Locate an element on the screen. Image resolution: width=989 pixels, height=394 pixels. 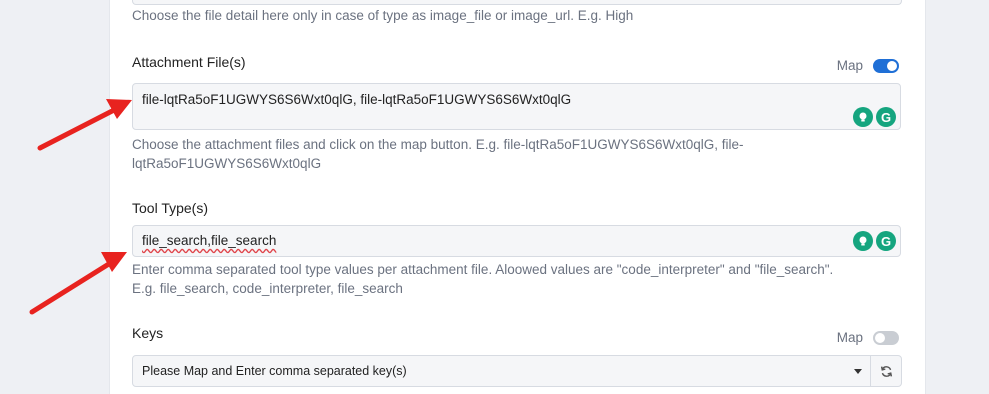
keys-label: Keys is located at coordinates (148, 333).